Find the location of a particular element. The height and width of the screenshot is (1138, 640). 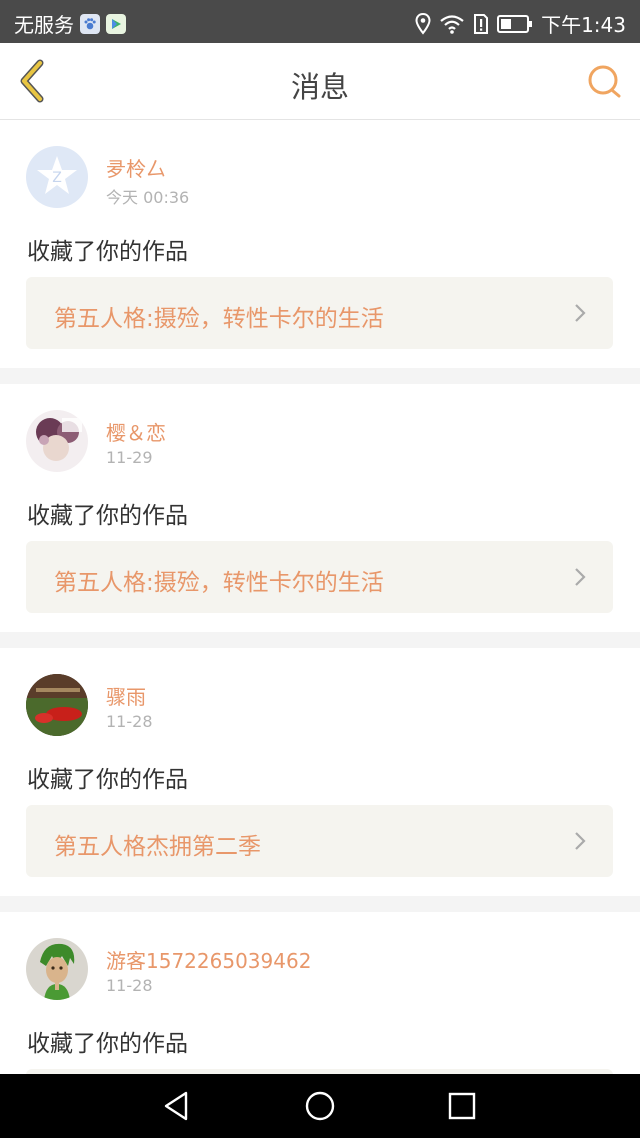

location-icon is located at coordinates (423, 23).